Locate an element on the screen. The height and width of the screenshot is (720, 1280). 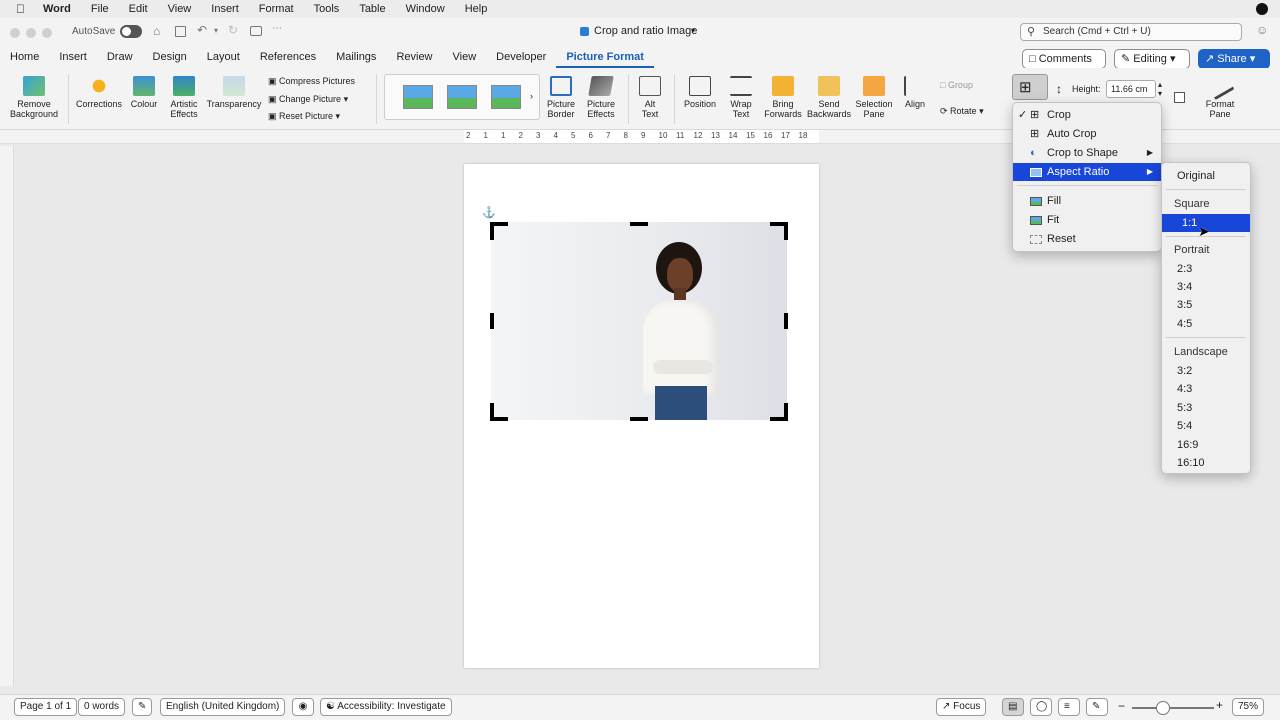
selected-image is located at coordinates (639, 321).